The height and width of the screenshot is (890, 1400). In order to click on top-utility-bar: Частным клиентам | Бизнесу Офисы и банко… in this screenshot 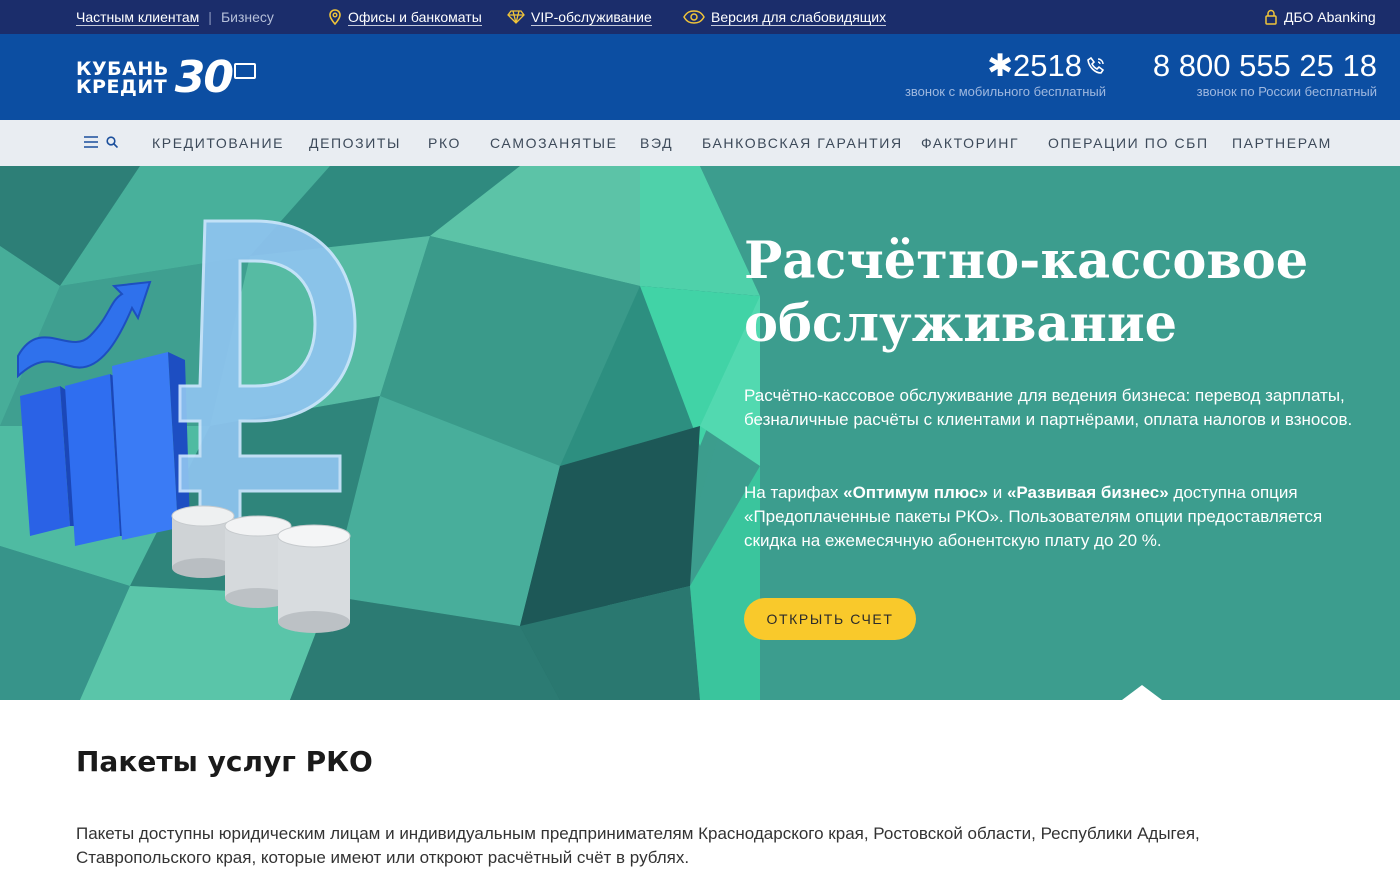, I will do `click(700, 17)`.